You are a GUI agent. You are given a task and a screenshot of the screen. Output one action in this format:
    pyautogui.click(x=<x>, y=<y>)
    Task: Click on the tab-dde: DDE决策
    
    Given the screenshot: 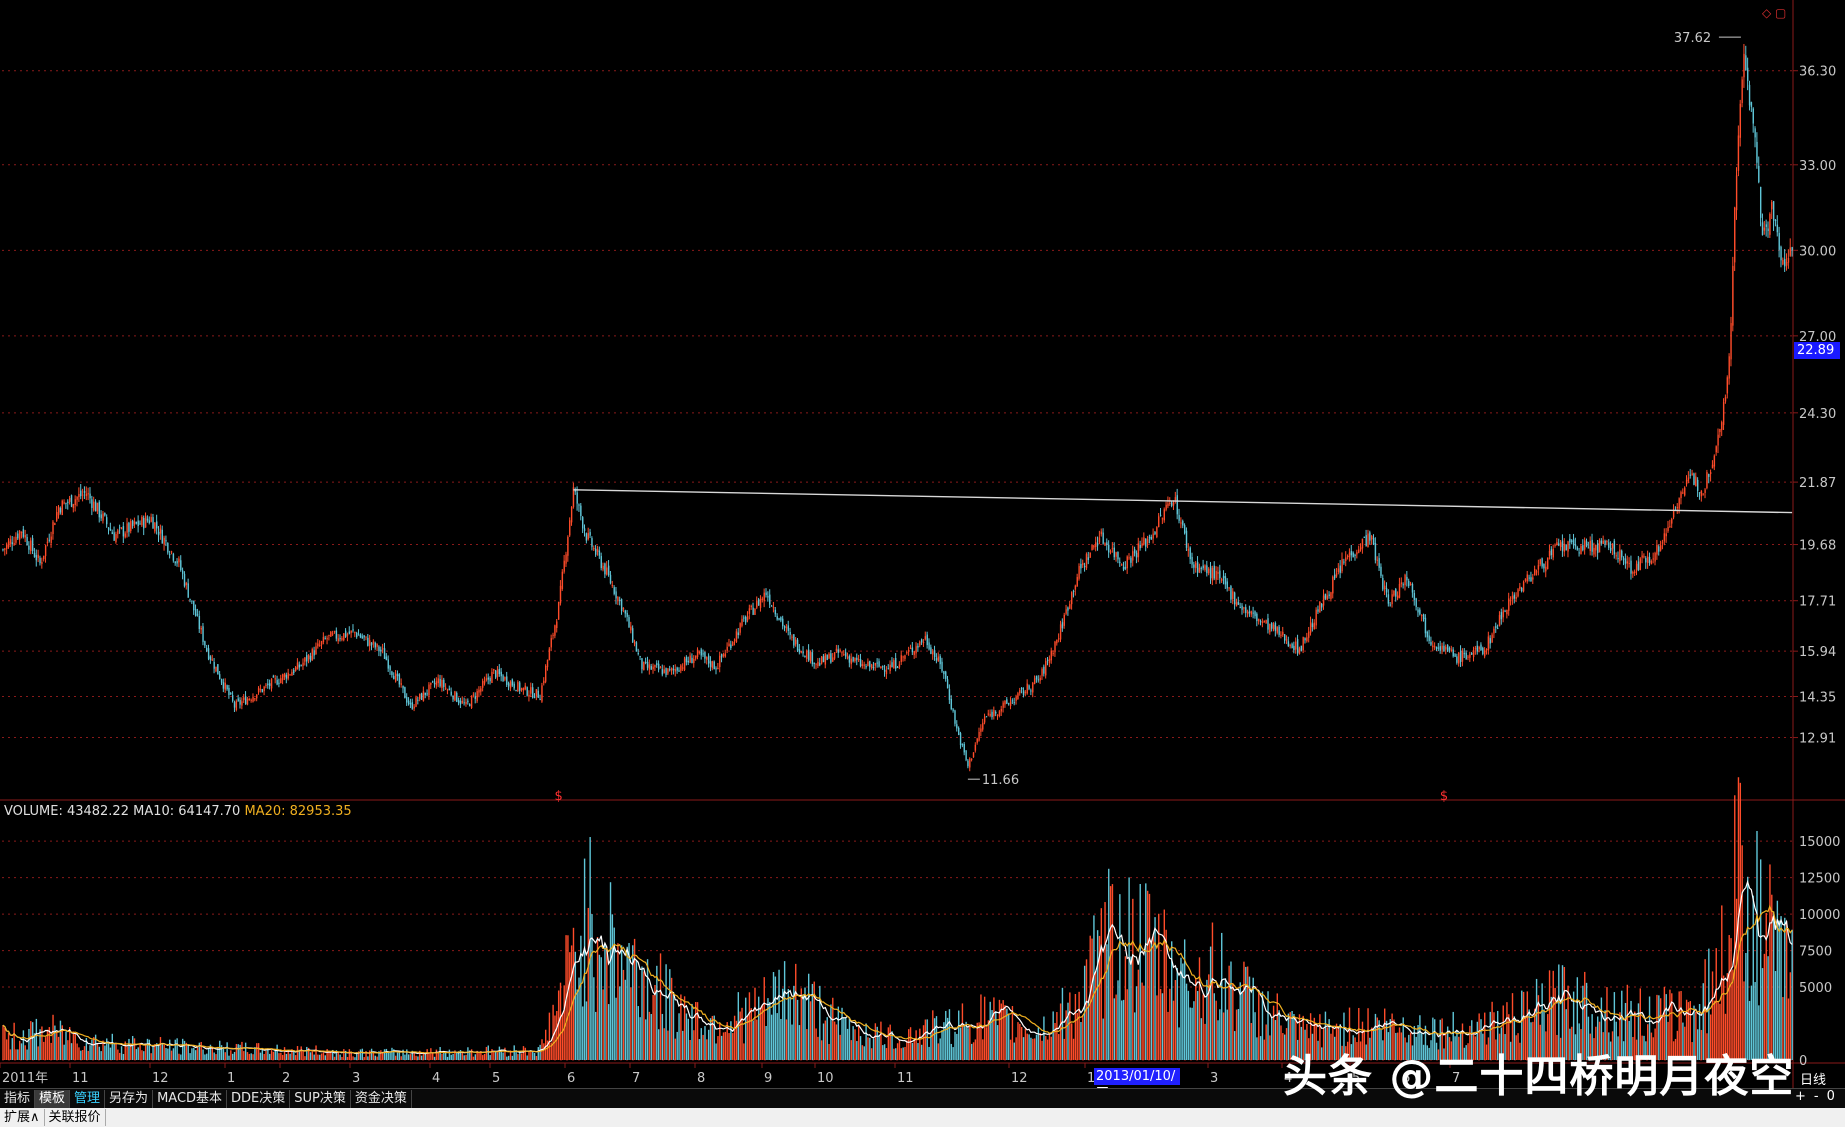 What is the action you would take?
    pyautogui.click(x=259, y=1099)
    